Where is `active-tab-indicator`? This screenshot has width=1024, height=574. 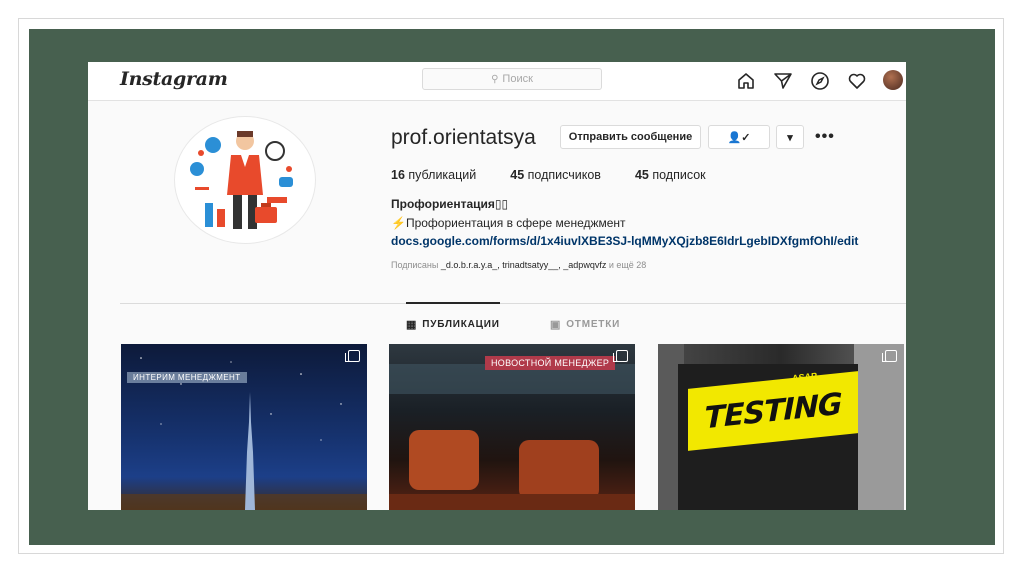 active-tab-indicator is located at coordinates (453, 303).